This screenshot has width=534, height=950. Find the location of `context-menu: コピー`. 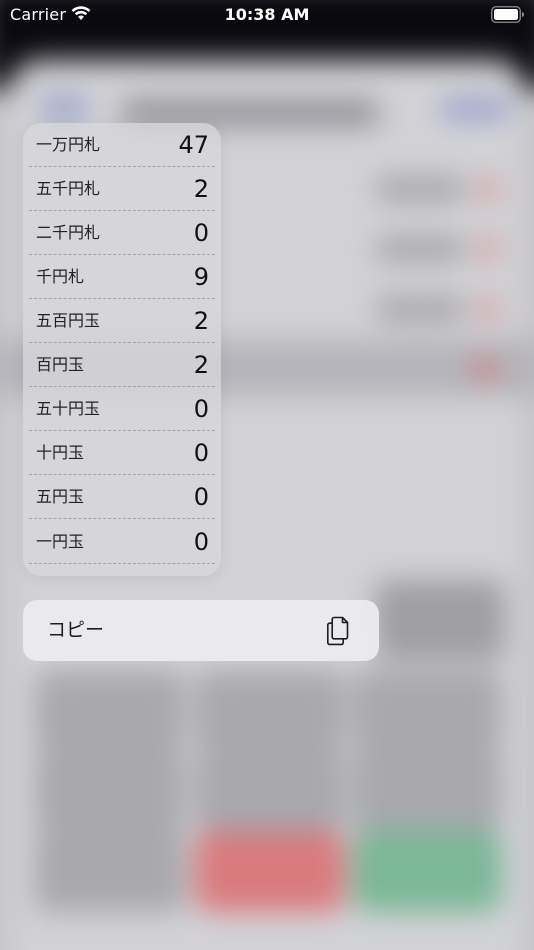

context-menu: コピー is located at coordinates (201, 630).